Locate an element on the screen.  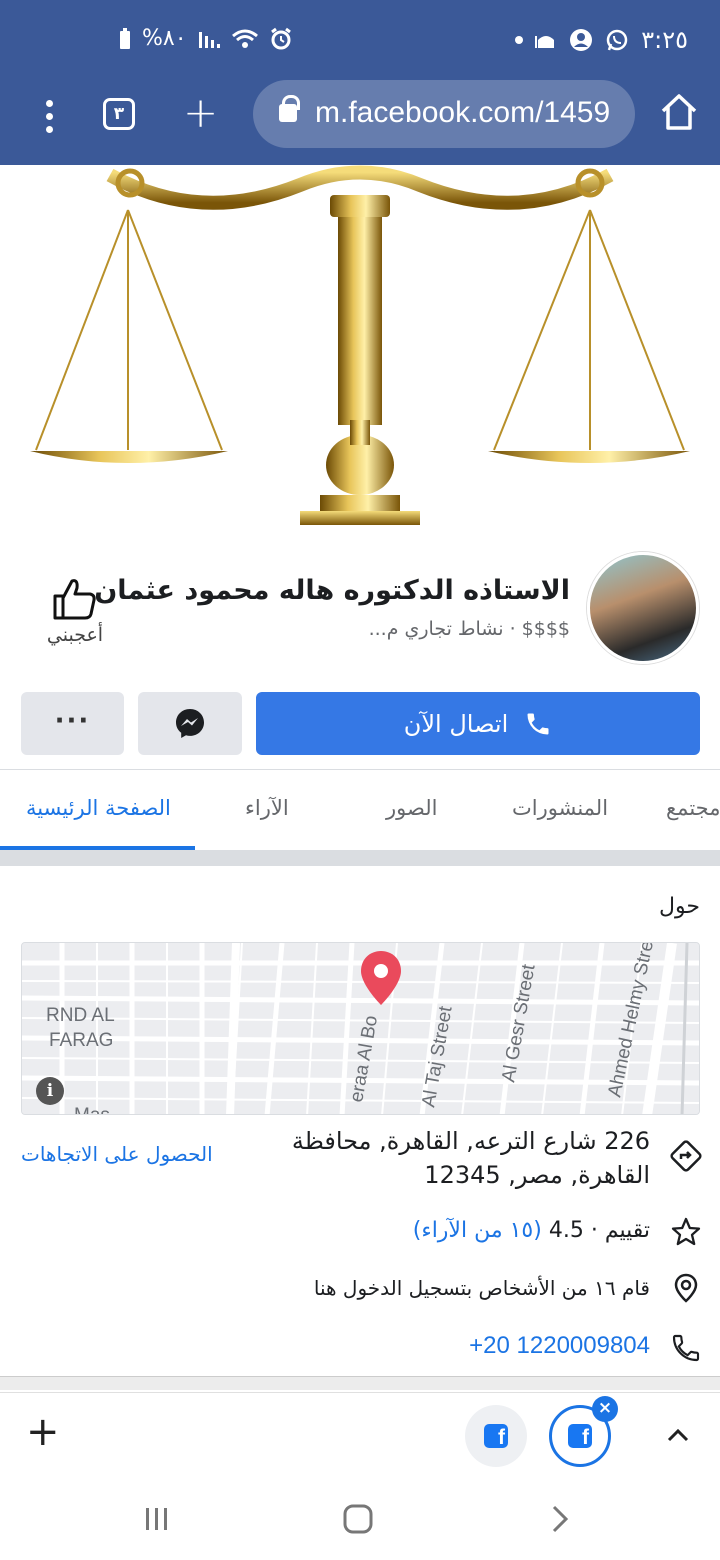
messenger-icon is located at coordinates (190, 723).